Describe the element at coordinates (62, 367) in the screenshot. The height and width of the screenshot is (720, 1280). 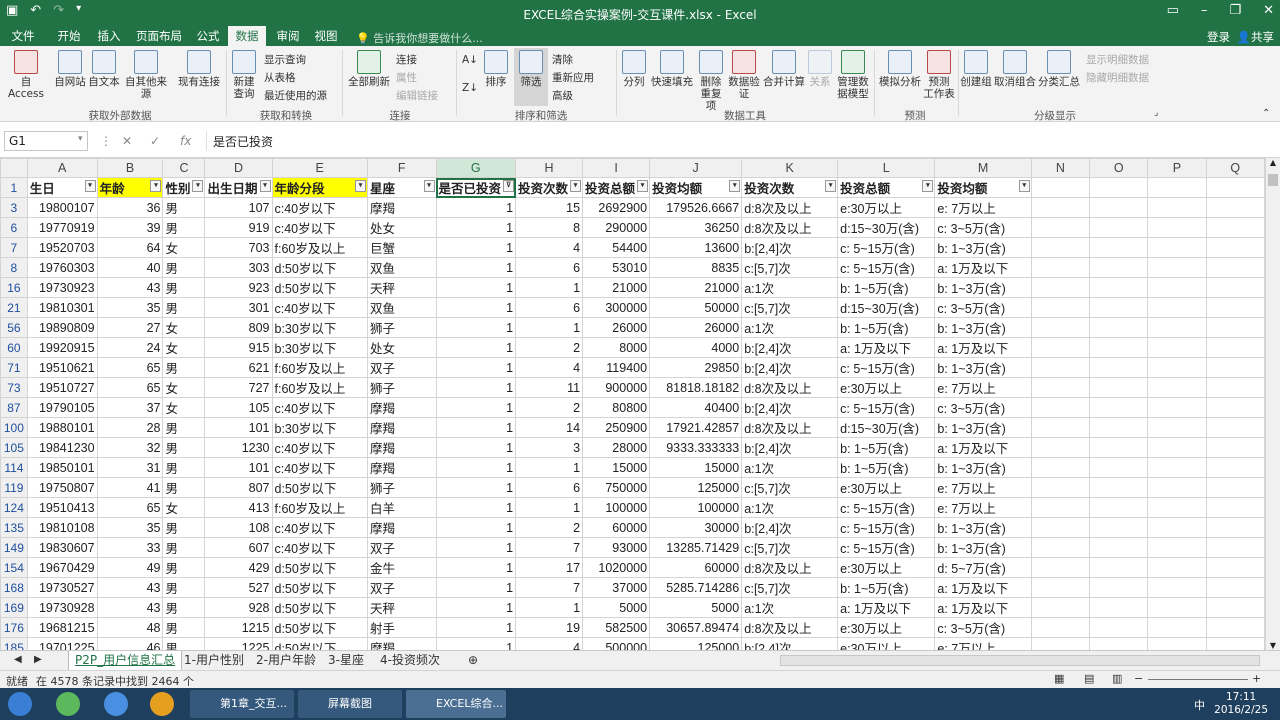
I see `table-cell: 19510621` at that location.